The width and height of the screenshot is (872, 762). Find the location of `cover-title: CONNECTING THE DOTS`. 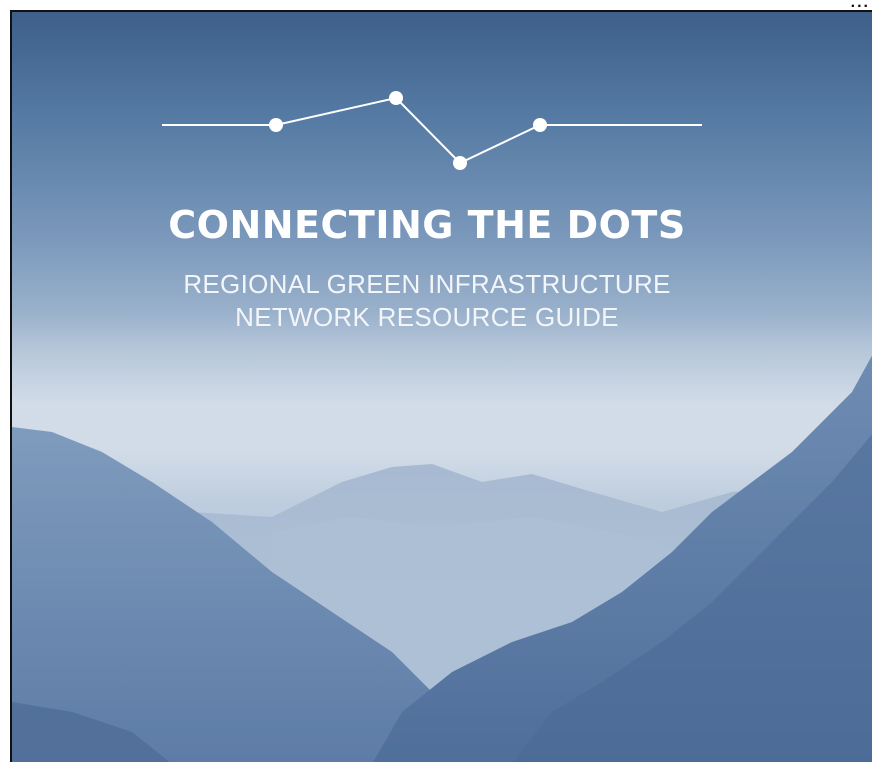

cover-title: CONNECTING THE DOTS is located at coordinates (427, 225).